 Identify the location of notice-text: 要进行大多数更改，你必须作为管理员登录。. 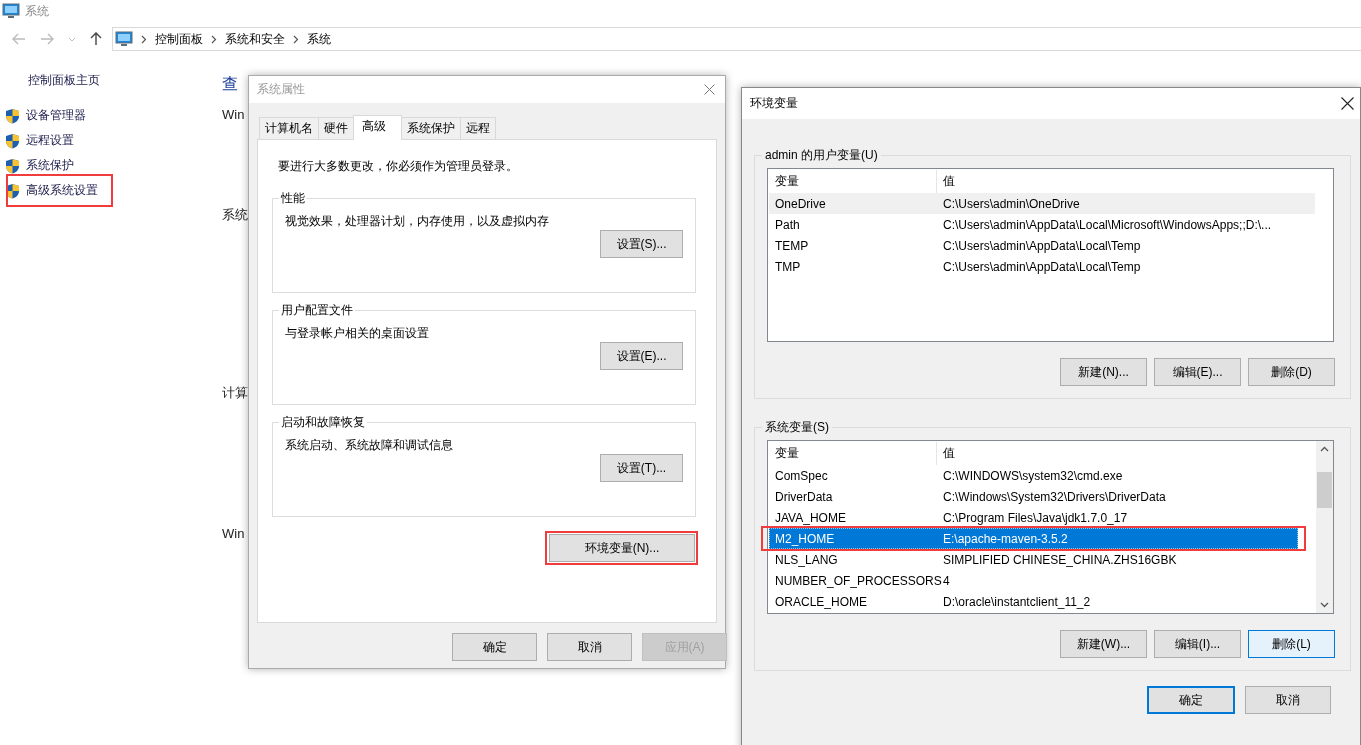
(398, 166).